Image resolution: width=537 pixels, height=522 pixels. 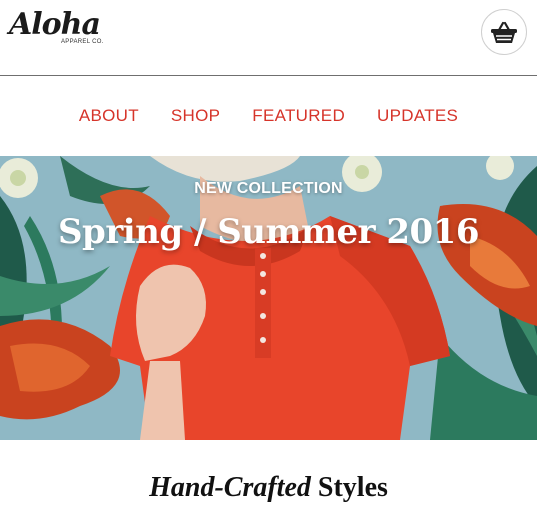 What do you see at coordinates (268, 38) in the screenshot?
I see `site-header: Aloha APPAREL CO.` at bounding box center [268, 38].